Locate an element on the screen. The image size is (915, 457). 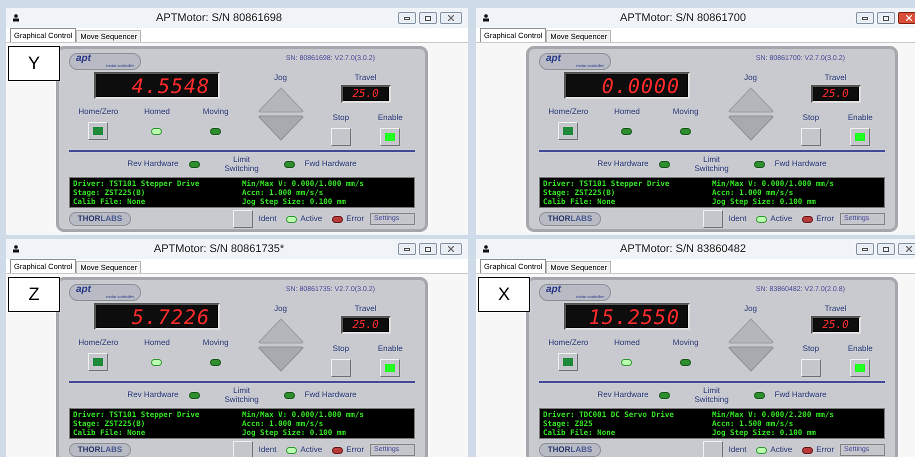
window-title: APTMotor: S/N 80861700 is located at coordinates (683, 18).